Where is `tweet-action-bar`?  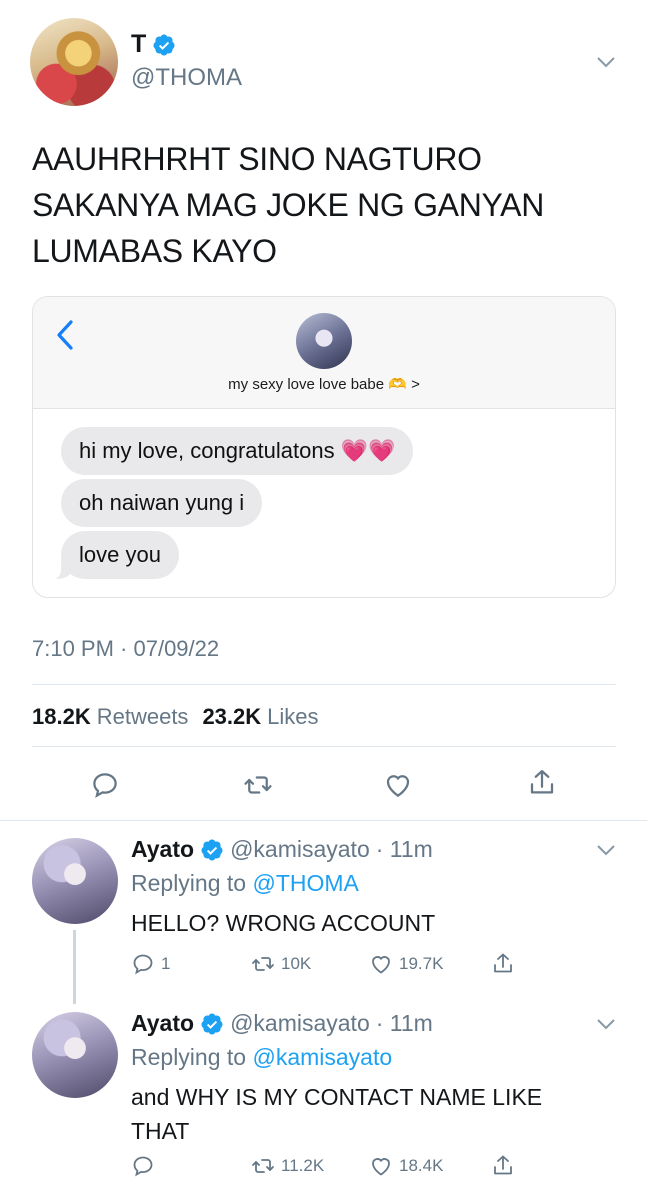
tweet-action-bar is located at coordinates (323, 784).